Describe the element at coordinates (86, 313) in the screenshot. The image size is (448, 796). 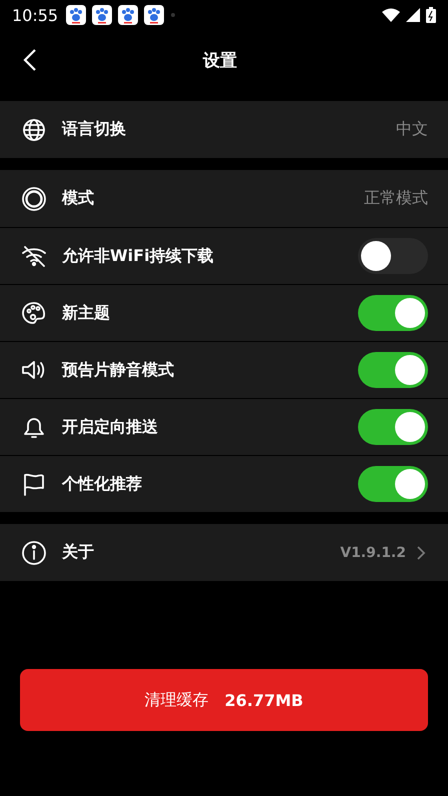
I see `setting-label: 新主题` at that location.